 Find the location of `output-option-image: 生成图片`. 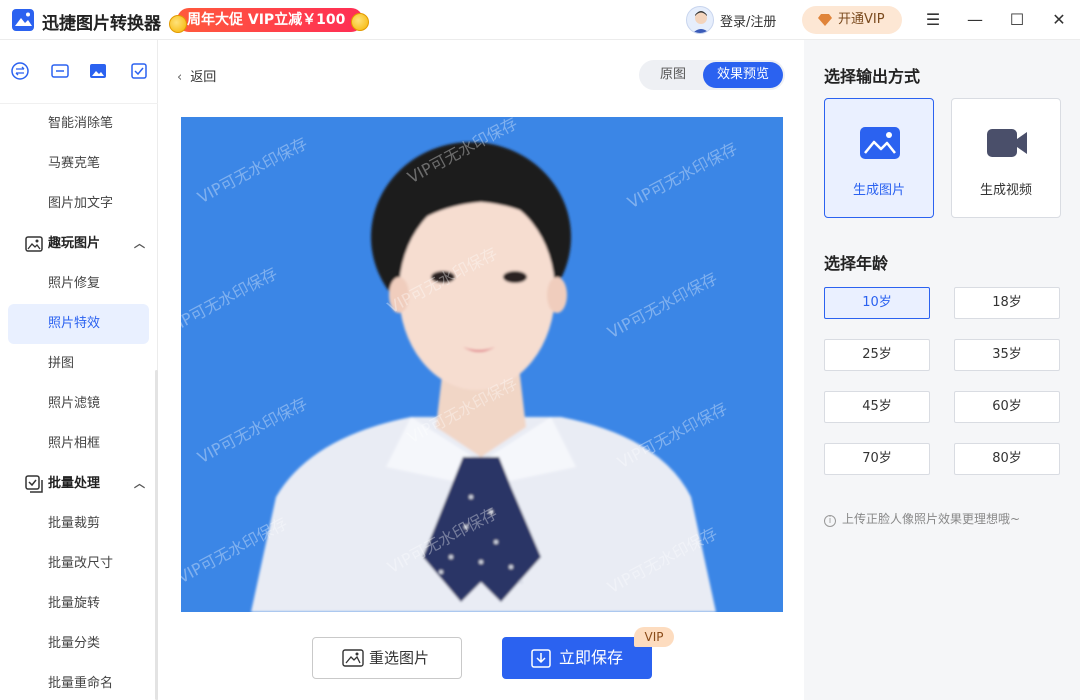

output-option-image: 生成图片 is located at coordinates (879, 158).